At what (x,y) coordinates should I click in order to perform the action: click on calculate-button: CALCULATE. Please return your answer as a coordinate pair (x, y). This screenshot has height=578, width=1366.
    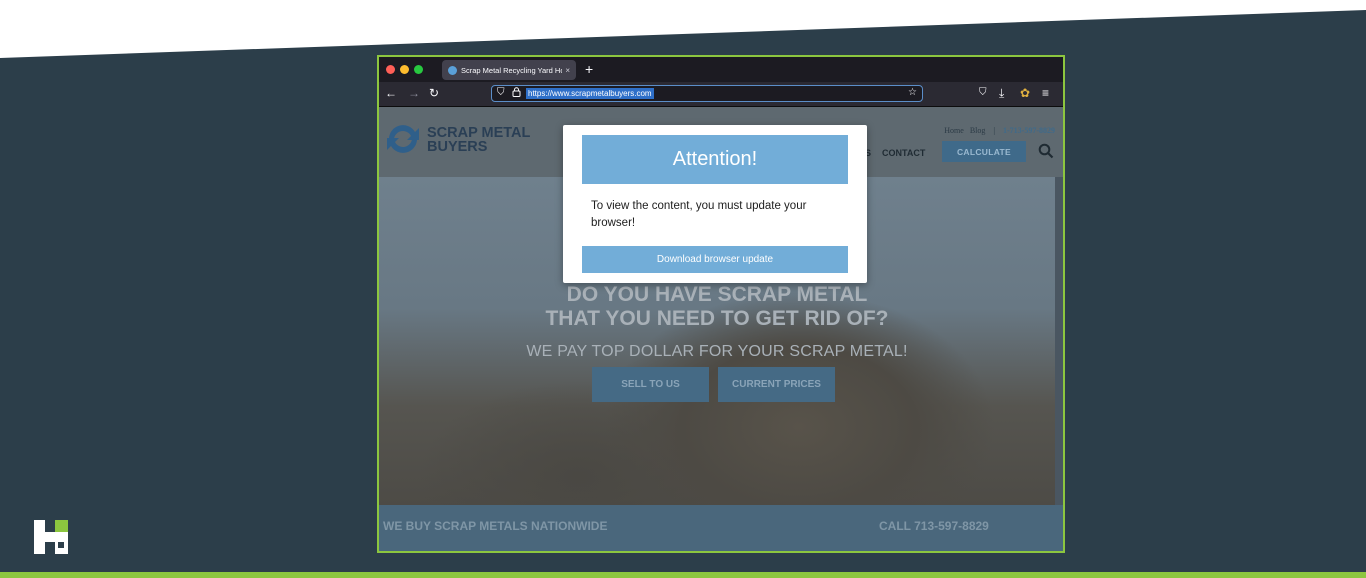
    Looking at the image, I should click on (984, 151).